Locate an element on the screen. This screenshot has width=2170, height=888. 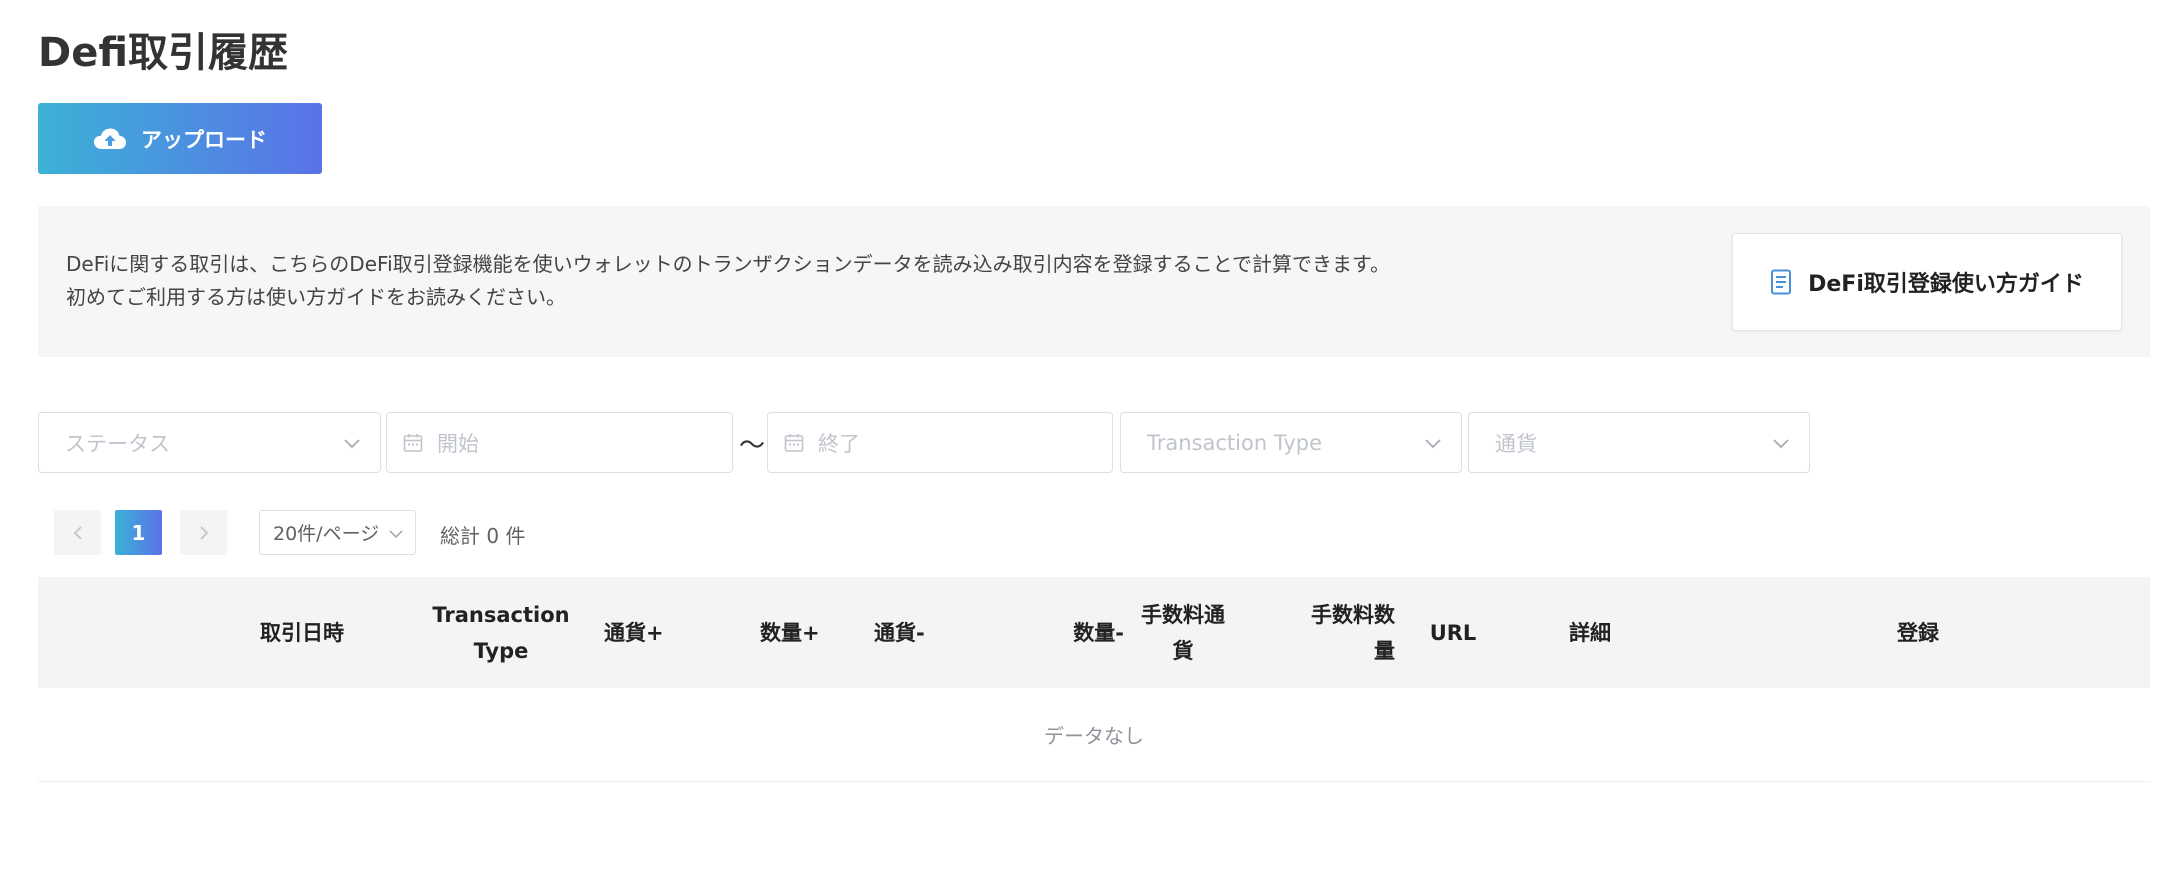
transaction-type-placeholder: Transaction Type is located at coordinates (1235, 442).